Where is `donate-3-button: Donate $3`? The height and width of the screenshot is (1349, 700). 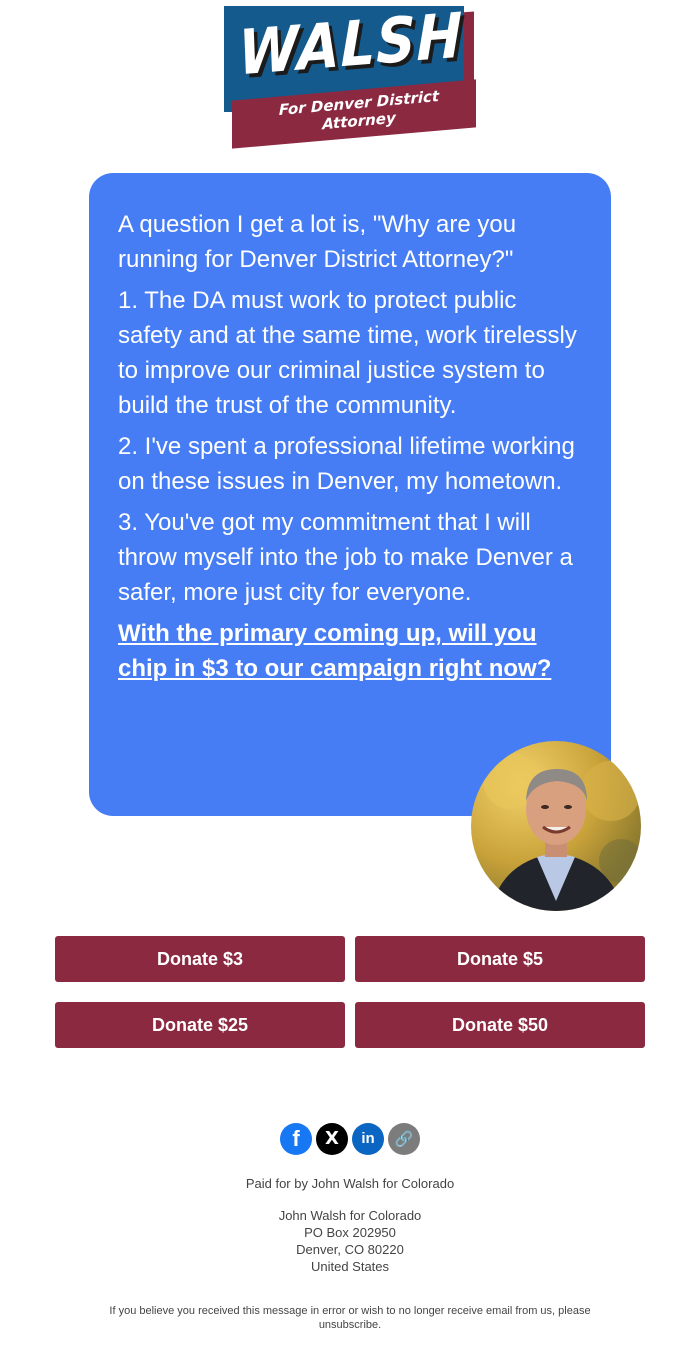 donate-3-button: Donate $3 is located at coordinates (200, 959).